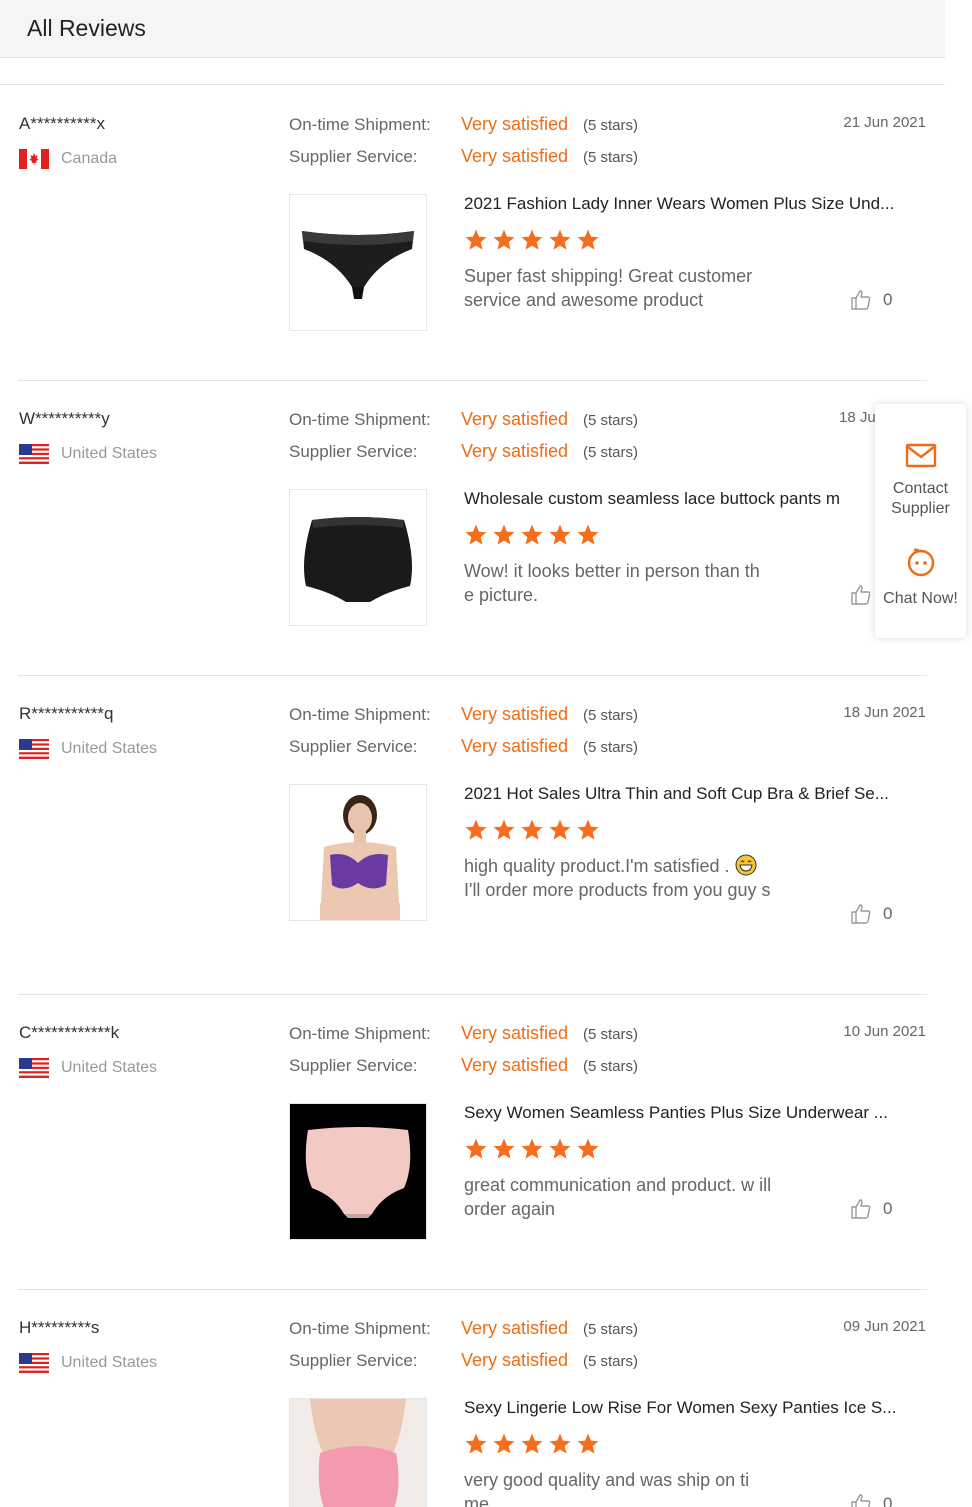  I want to click on divider, so click(472, 84).